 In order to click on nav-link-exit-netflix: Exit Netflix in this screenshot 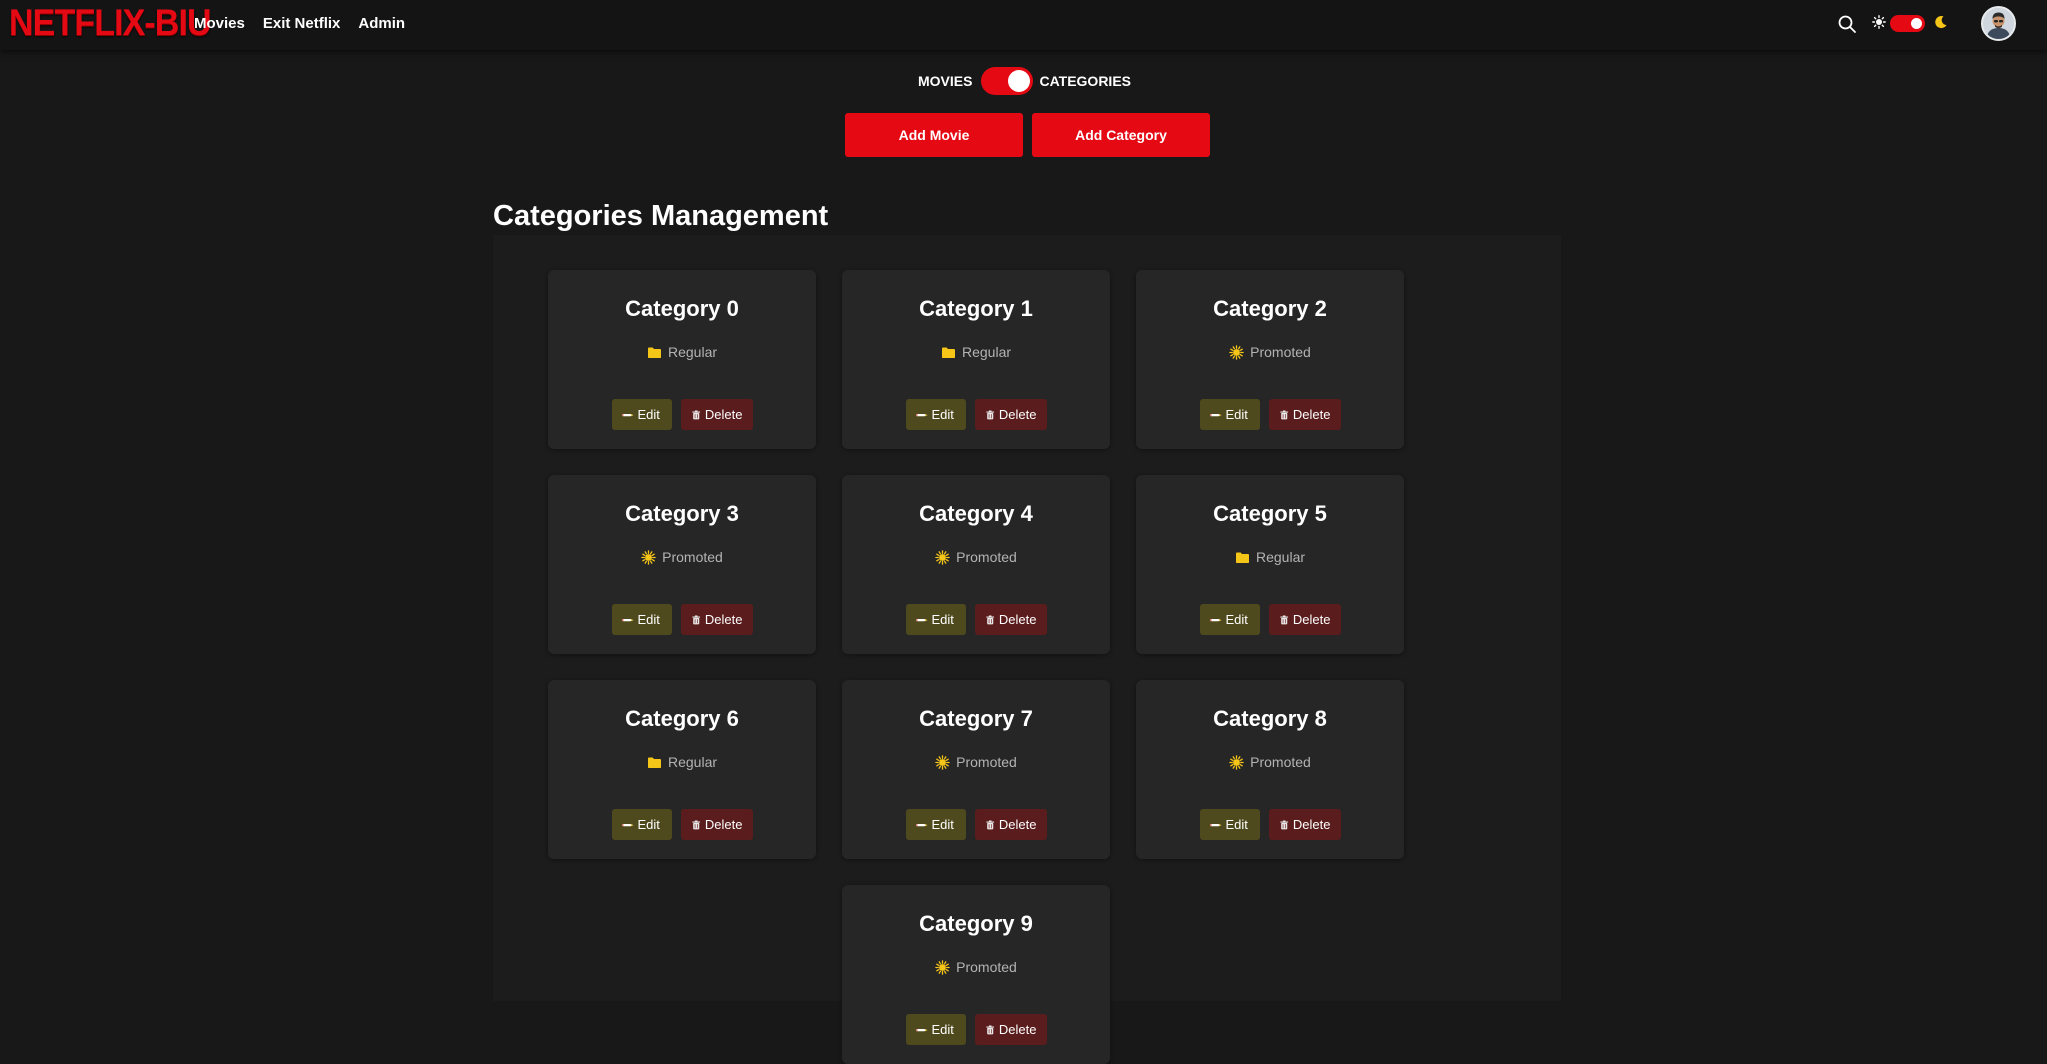, I will do `click(302, 23)`.